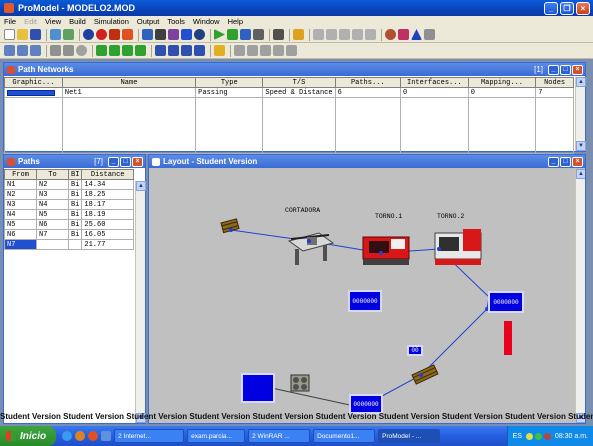 Image resolution: width=593 pixels, height=446 pixels. I want to click on edit-icon, so click(357, 34).